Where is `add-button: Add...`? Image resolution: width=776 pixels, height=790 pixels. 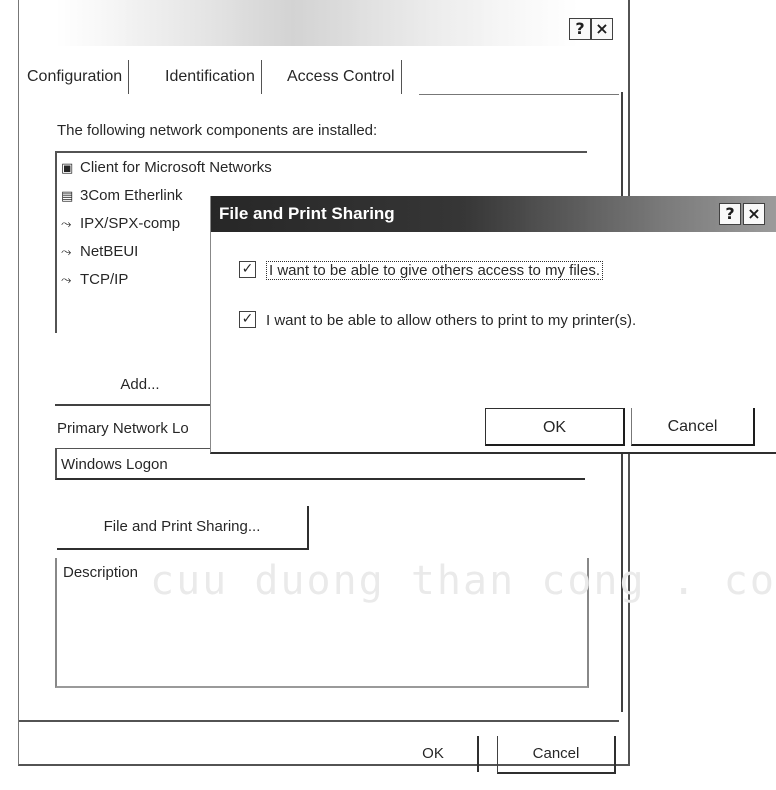
add-button: Add... is located at coordinates (140, 386).